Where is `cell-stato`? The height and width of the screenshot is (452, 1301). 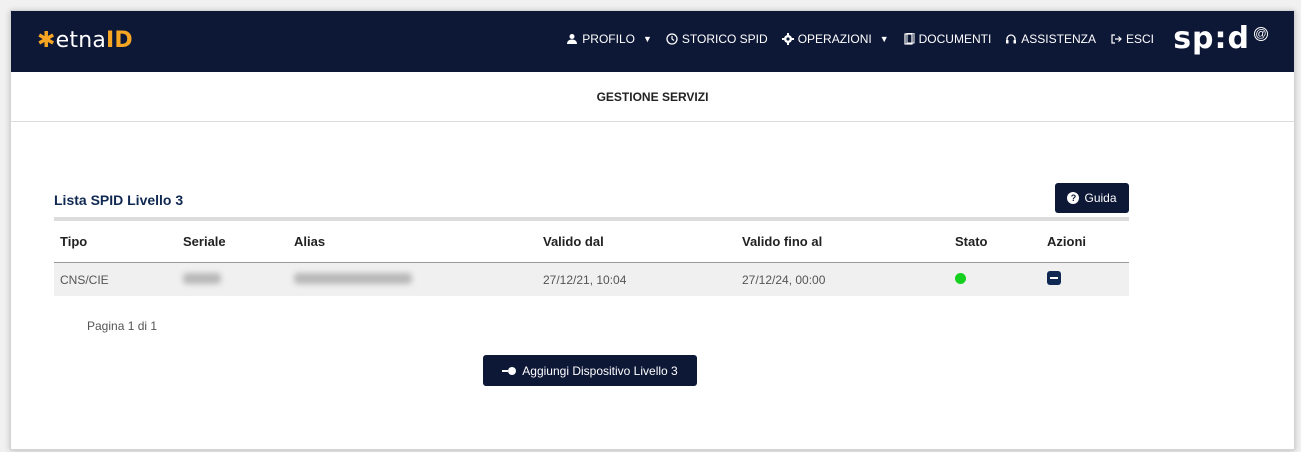
cell-stato is located at coordinates (1000, 279).